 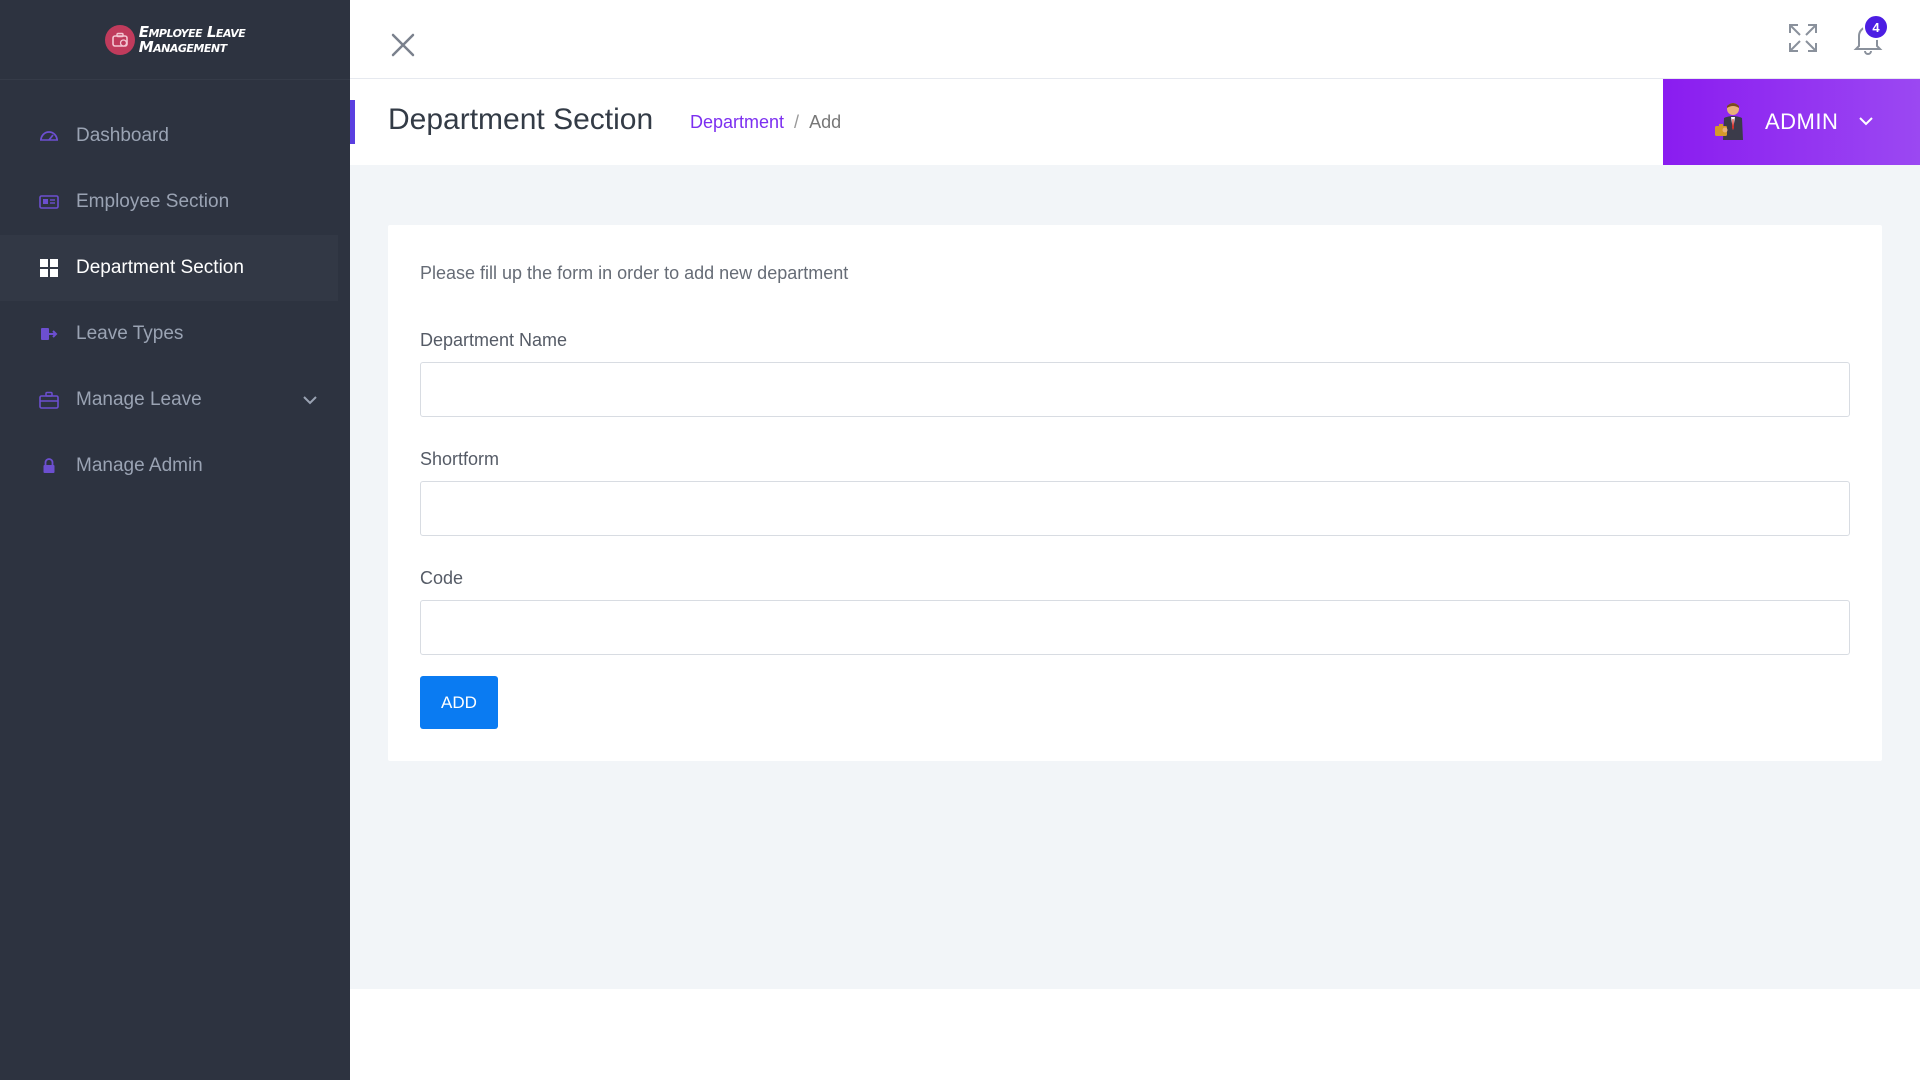 What do you see at coordinates (119, 39) in the screenshot?
I see `briefcase-logo-icon` at bounding box center [119, 39].